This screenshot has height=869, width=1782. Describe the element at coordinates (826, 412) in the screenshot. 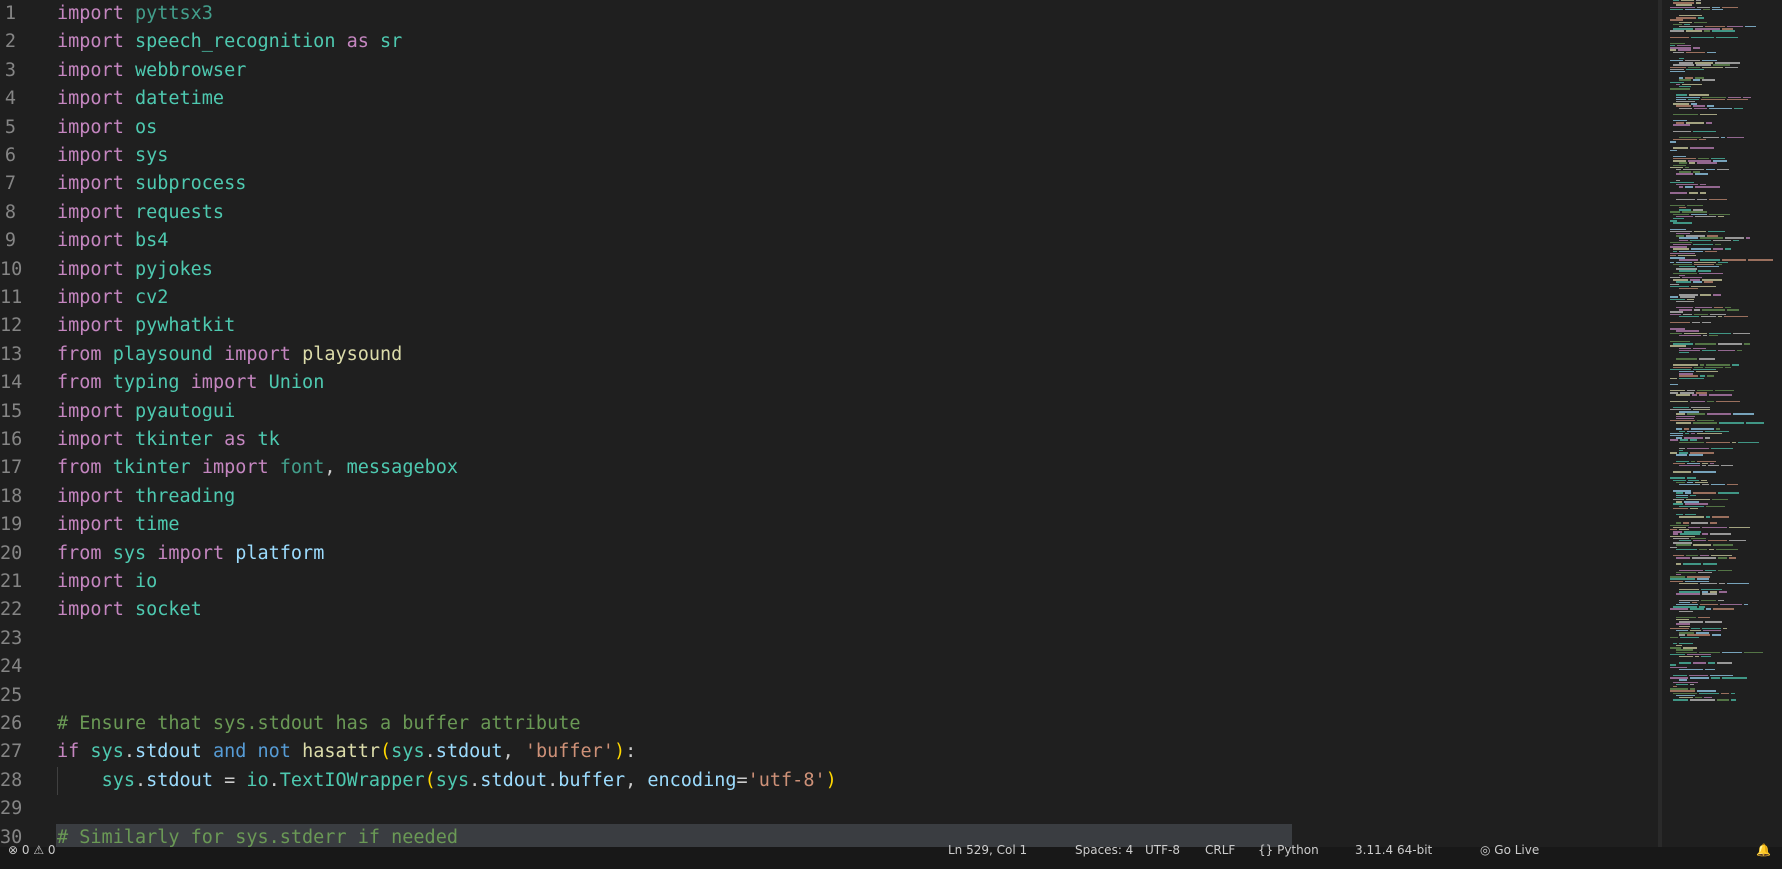

I see `code-line: 15 import pyautogui` at that location.